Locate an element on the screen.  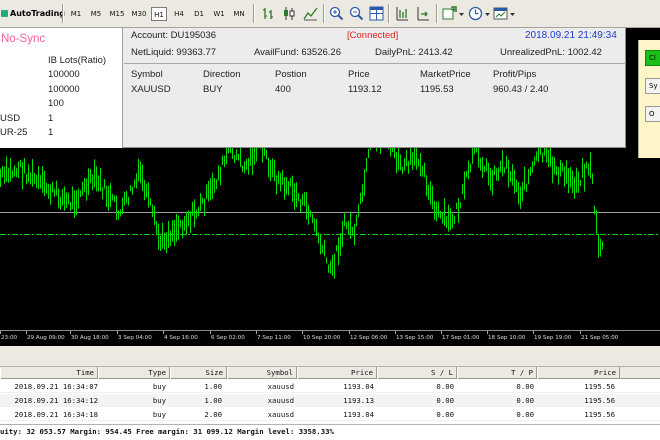
col-position-header: Postion is located at coordinates (291, 74).